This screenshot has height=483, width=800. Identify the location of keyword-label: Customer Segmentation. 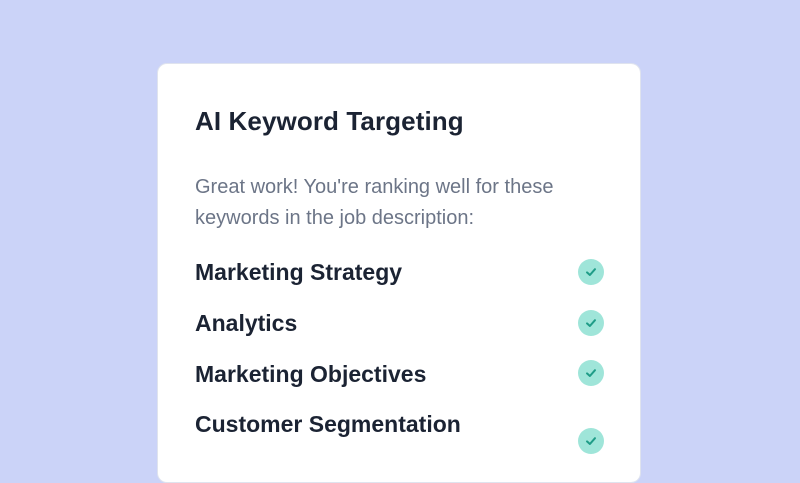
(328, 424).